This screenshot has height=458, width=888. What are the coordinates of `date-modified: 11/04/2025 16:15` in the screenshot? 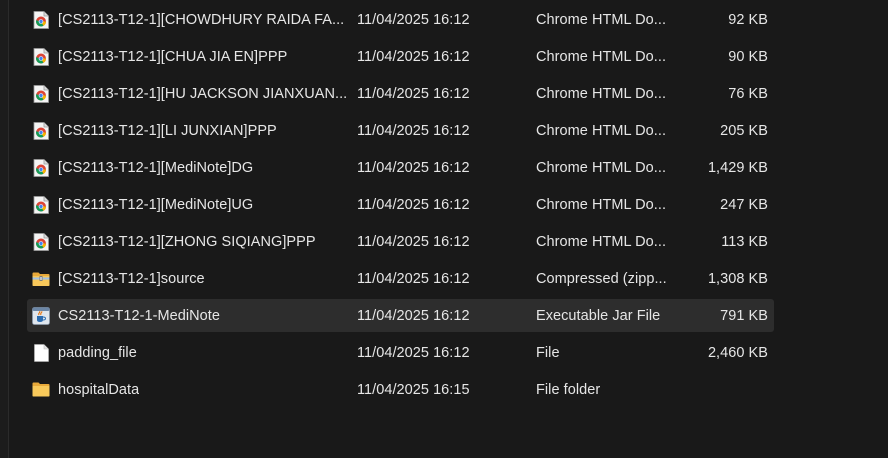 It's located at (413, 389).